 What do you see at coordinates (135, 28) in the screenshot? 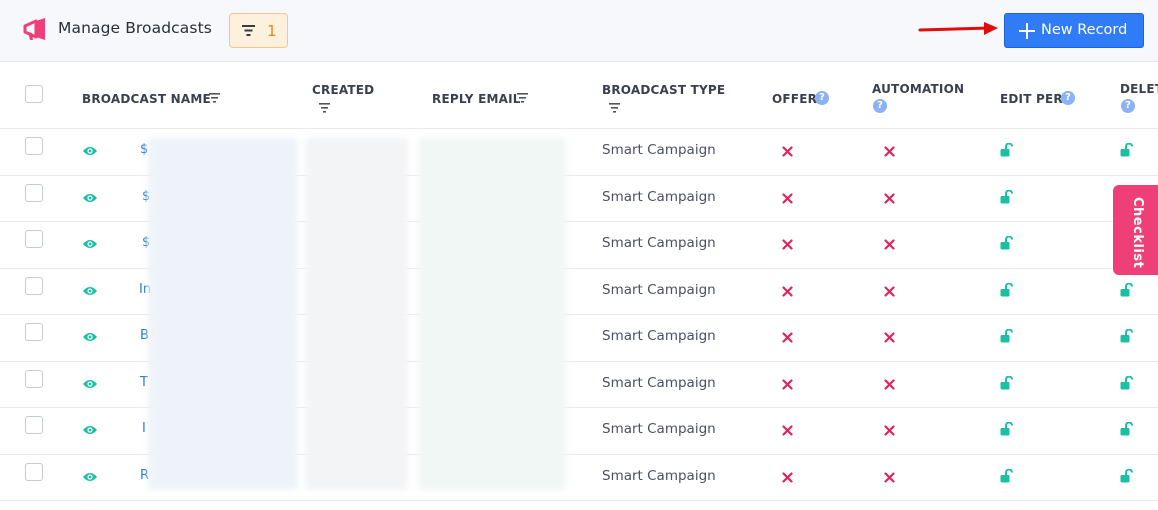
I see `page-title: Manage Broadcasts` at bounding box center [135, 28].